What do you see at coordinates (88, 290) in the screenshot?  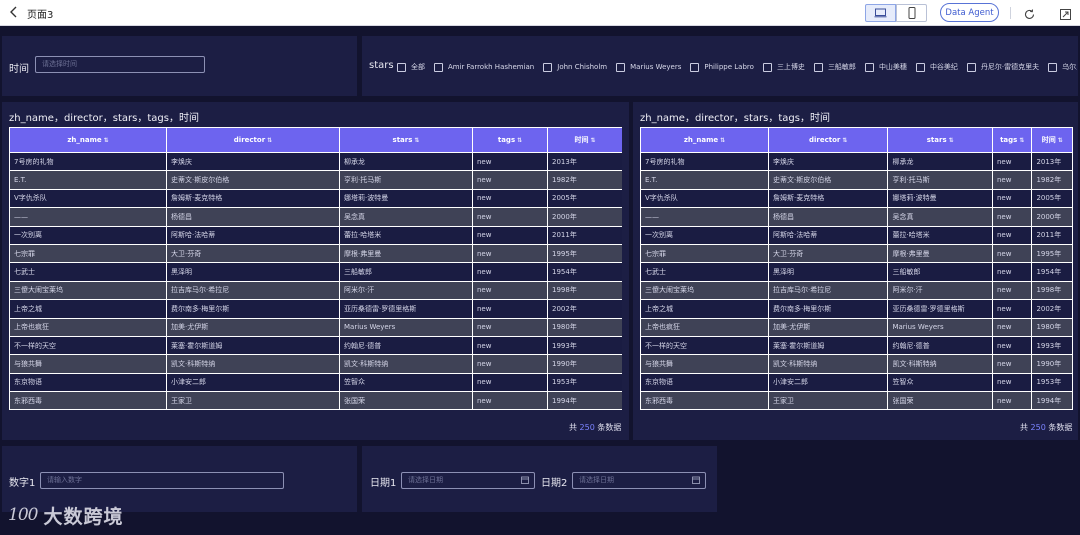 I see `table-cell: 三傻大闹宝莱坞` at bounding box center [88, 290].